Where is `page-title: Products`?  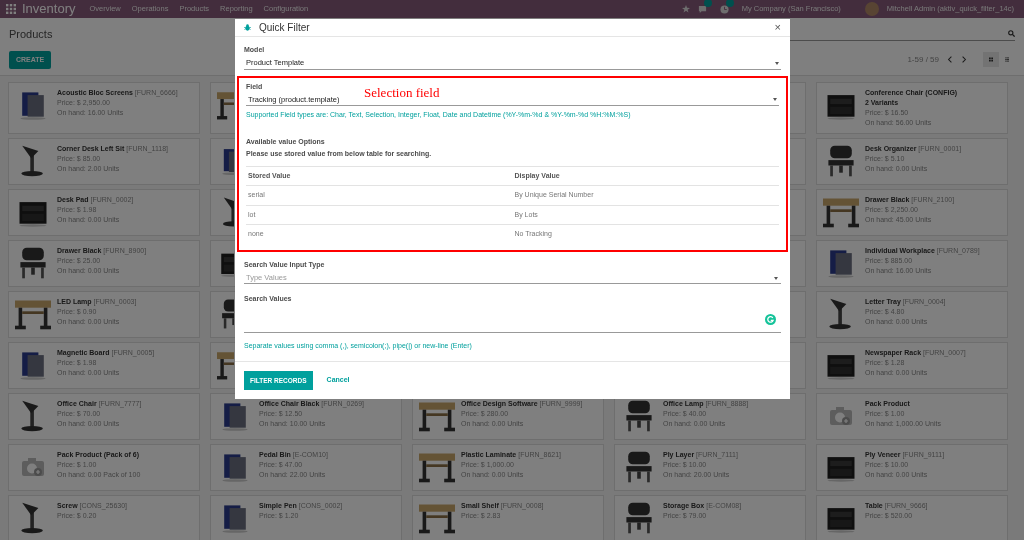 page-title: Products is located at coordinates (31, 34).